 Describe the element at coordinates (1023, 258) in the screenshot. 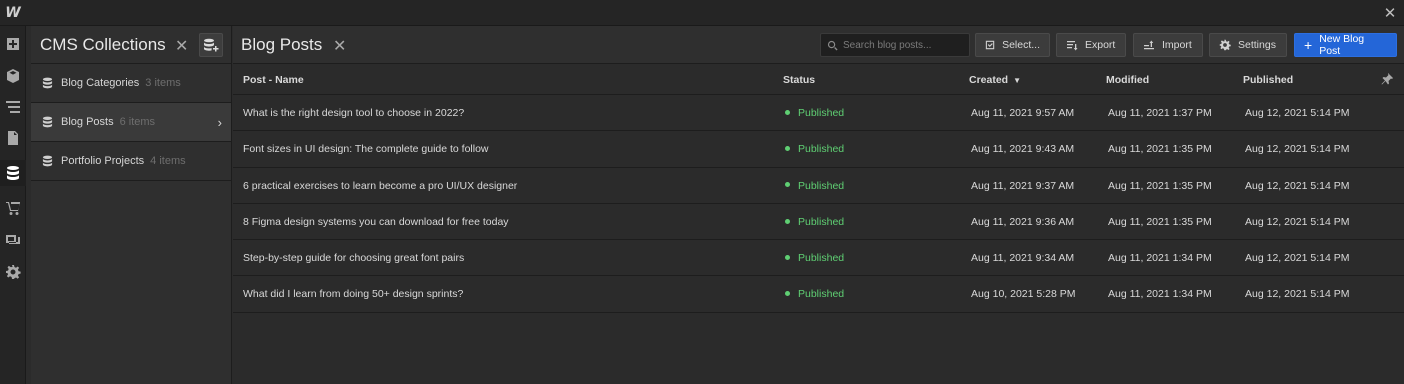

I see `created-cell: Aug 11, 2021 9:34 AM` at that location.